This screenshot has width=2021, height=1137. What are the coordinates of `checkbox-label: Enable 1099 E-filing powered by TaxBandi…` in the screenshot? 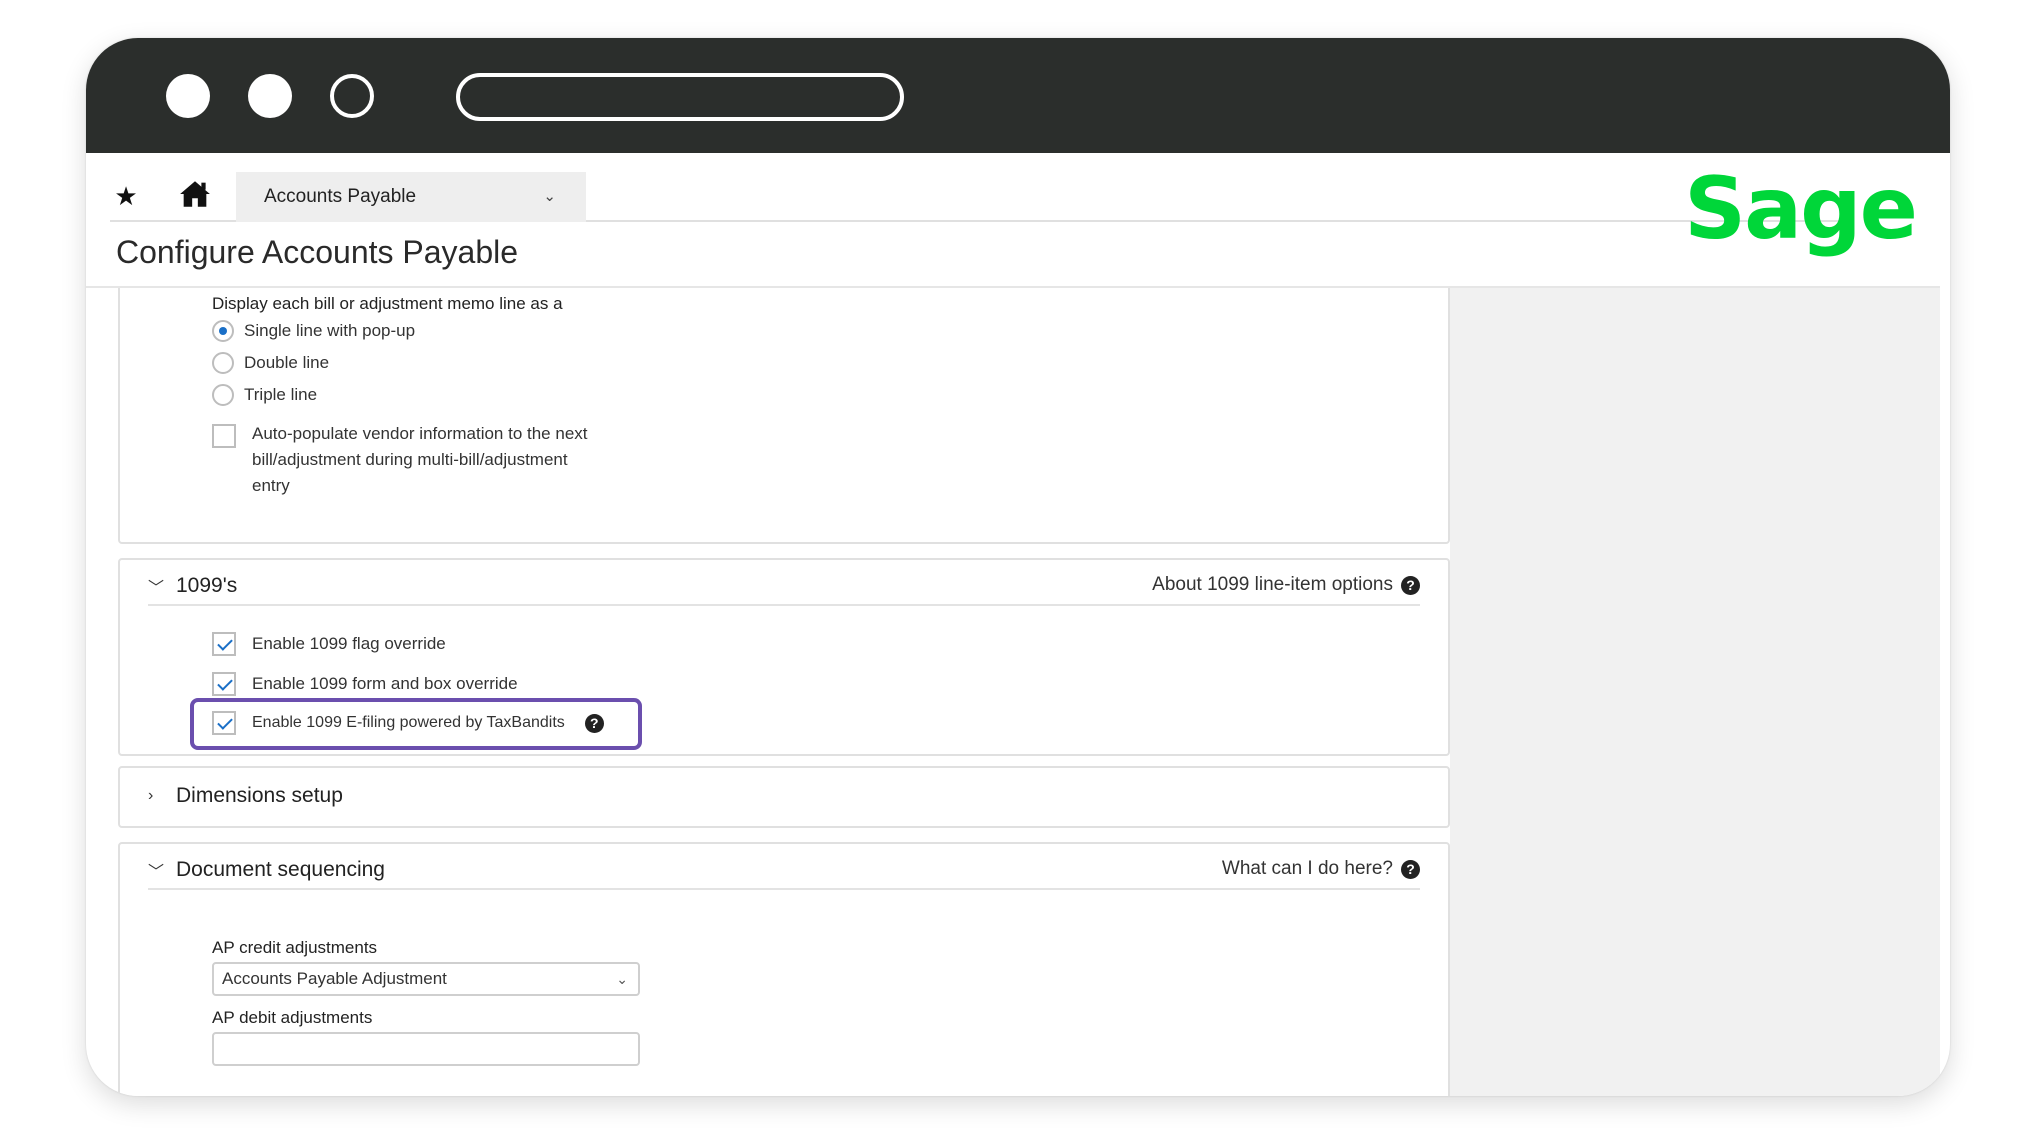 It's located at (408, 722).